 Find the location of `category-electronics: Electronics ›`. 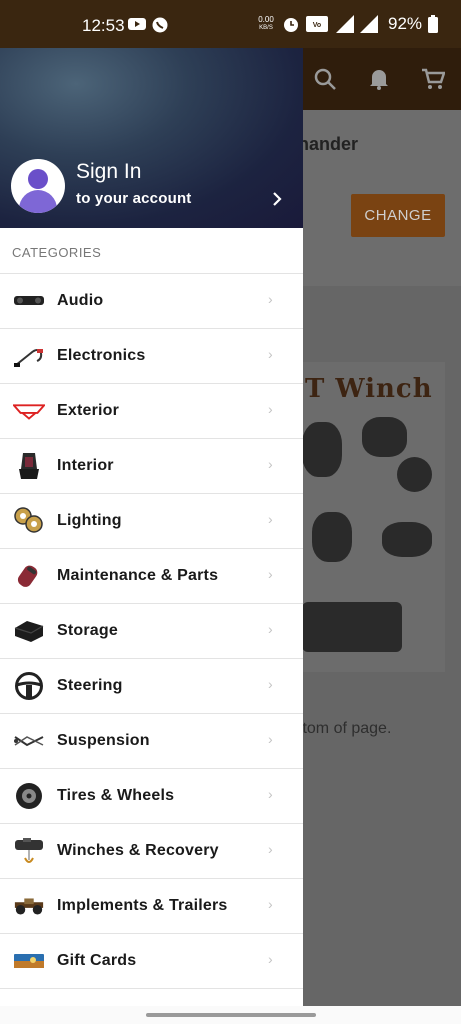

category-electronics: Electronics › is located at coordinates (151, 355).